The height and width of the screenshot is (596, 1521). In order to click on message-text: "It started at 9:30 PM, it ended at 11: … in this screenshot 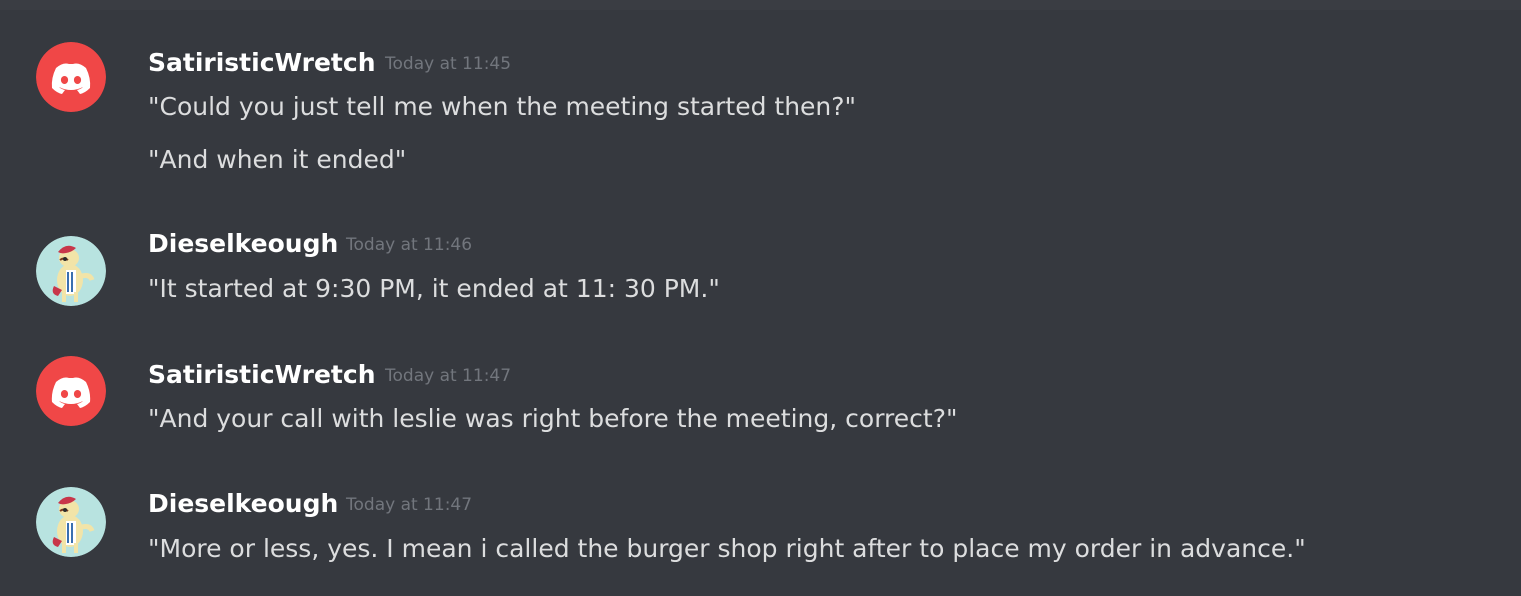, I will do `click(434, 288)`.